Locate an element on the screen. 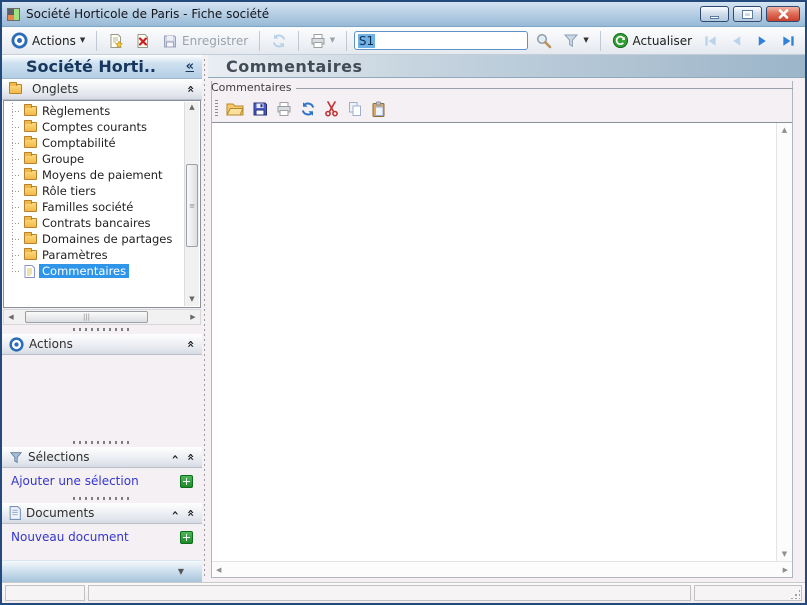 The image size is (807, 605). save-floppy-icon is located at coordinates (260, 108).